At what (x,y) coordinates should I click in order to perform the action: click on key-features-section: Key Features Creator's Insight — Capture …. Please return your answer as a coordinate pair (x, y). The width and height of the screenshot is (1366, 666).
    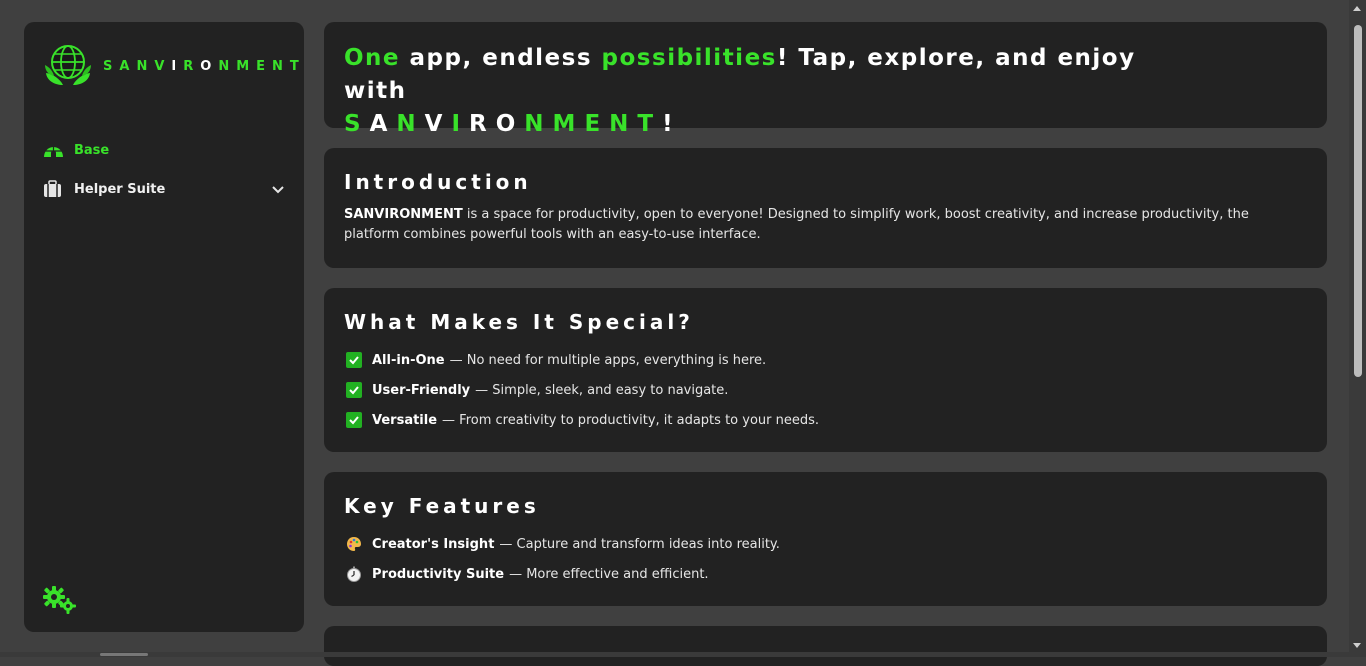
    Looking at the image, I should click on (825, 539).